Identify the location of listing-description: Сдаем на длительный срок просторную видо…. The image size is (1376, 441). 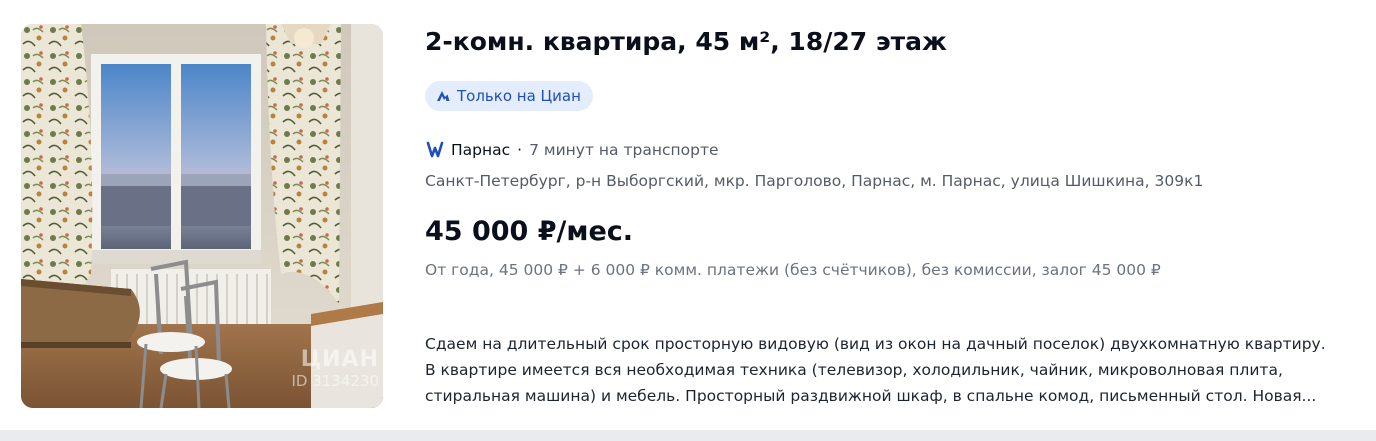
(895, 370).